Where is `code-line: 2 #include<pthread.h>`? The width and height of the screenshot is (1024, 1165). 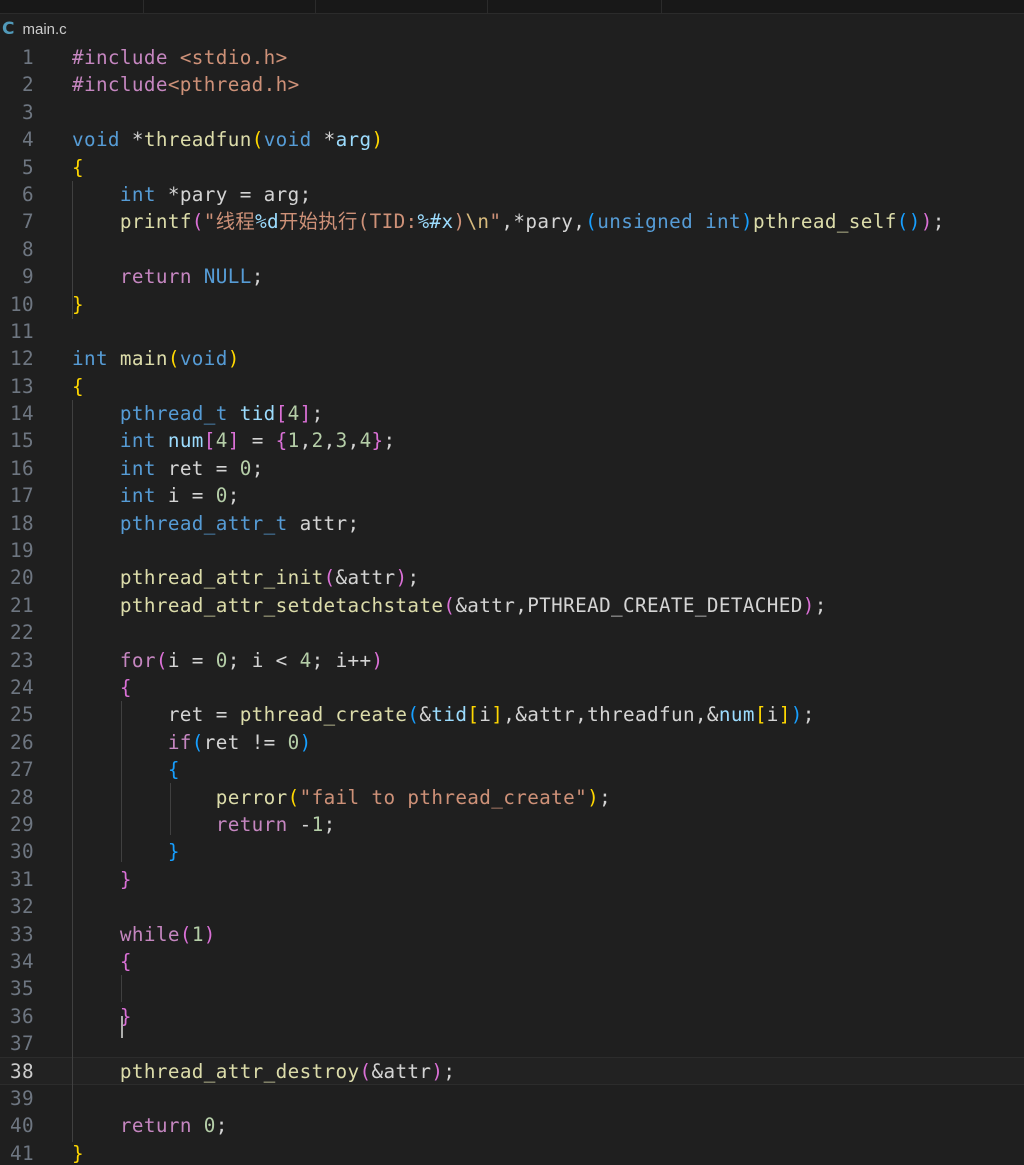
code-line: 2 #include<pthread.h> is located at coordinates (512, 84).